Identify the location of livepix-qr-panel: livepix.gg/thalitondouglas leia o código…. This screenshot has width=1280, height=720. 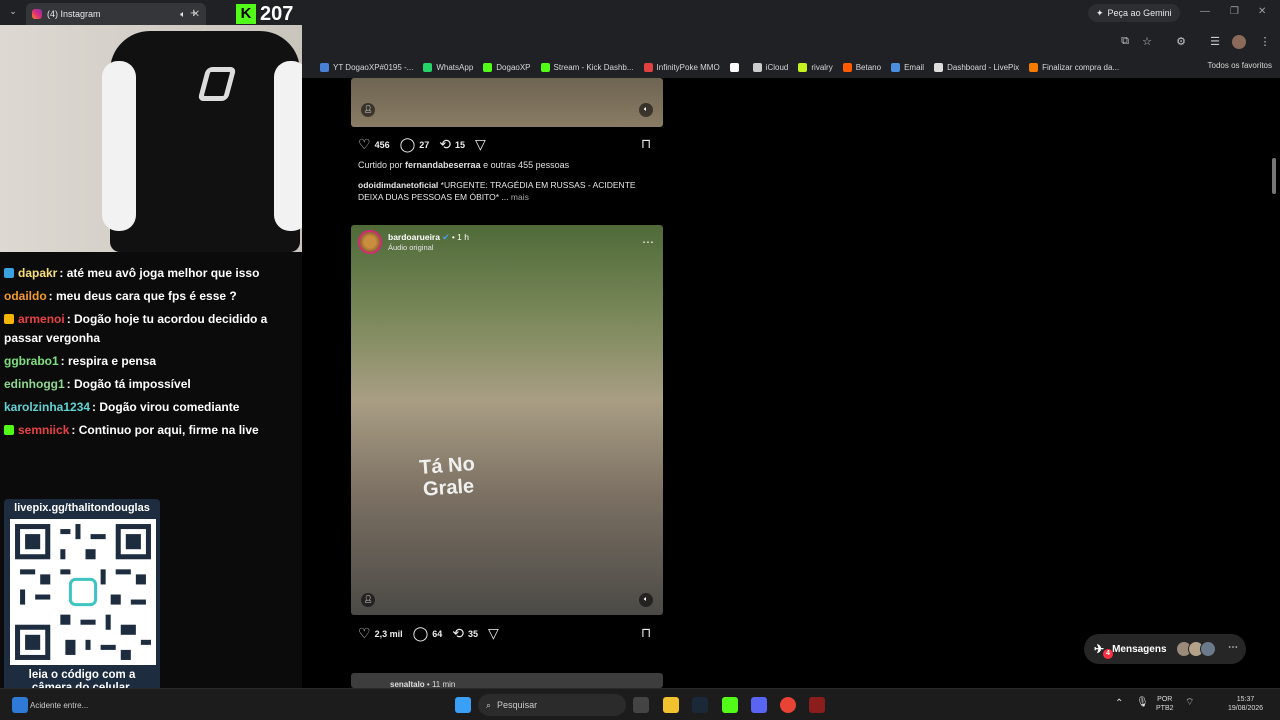
(82, 600).